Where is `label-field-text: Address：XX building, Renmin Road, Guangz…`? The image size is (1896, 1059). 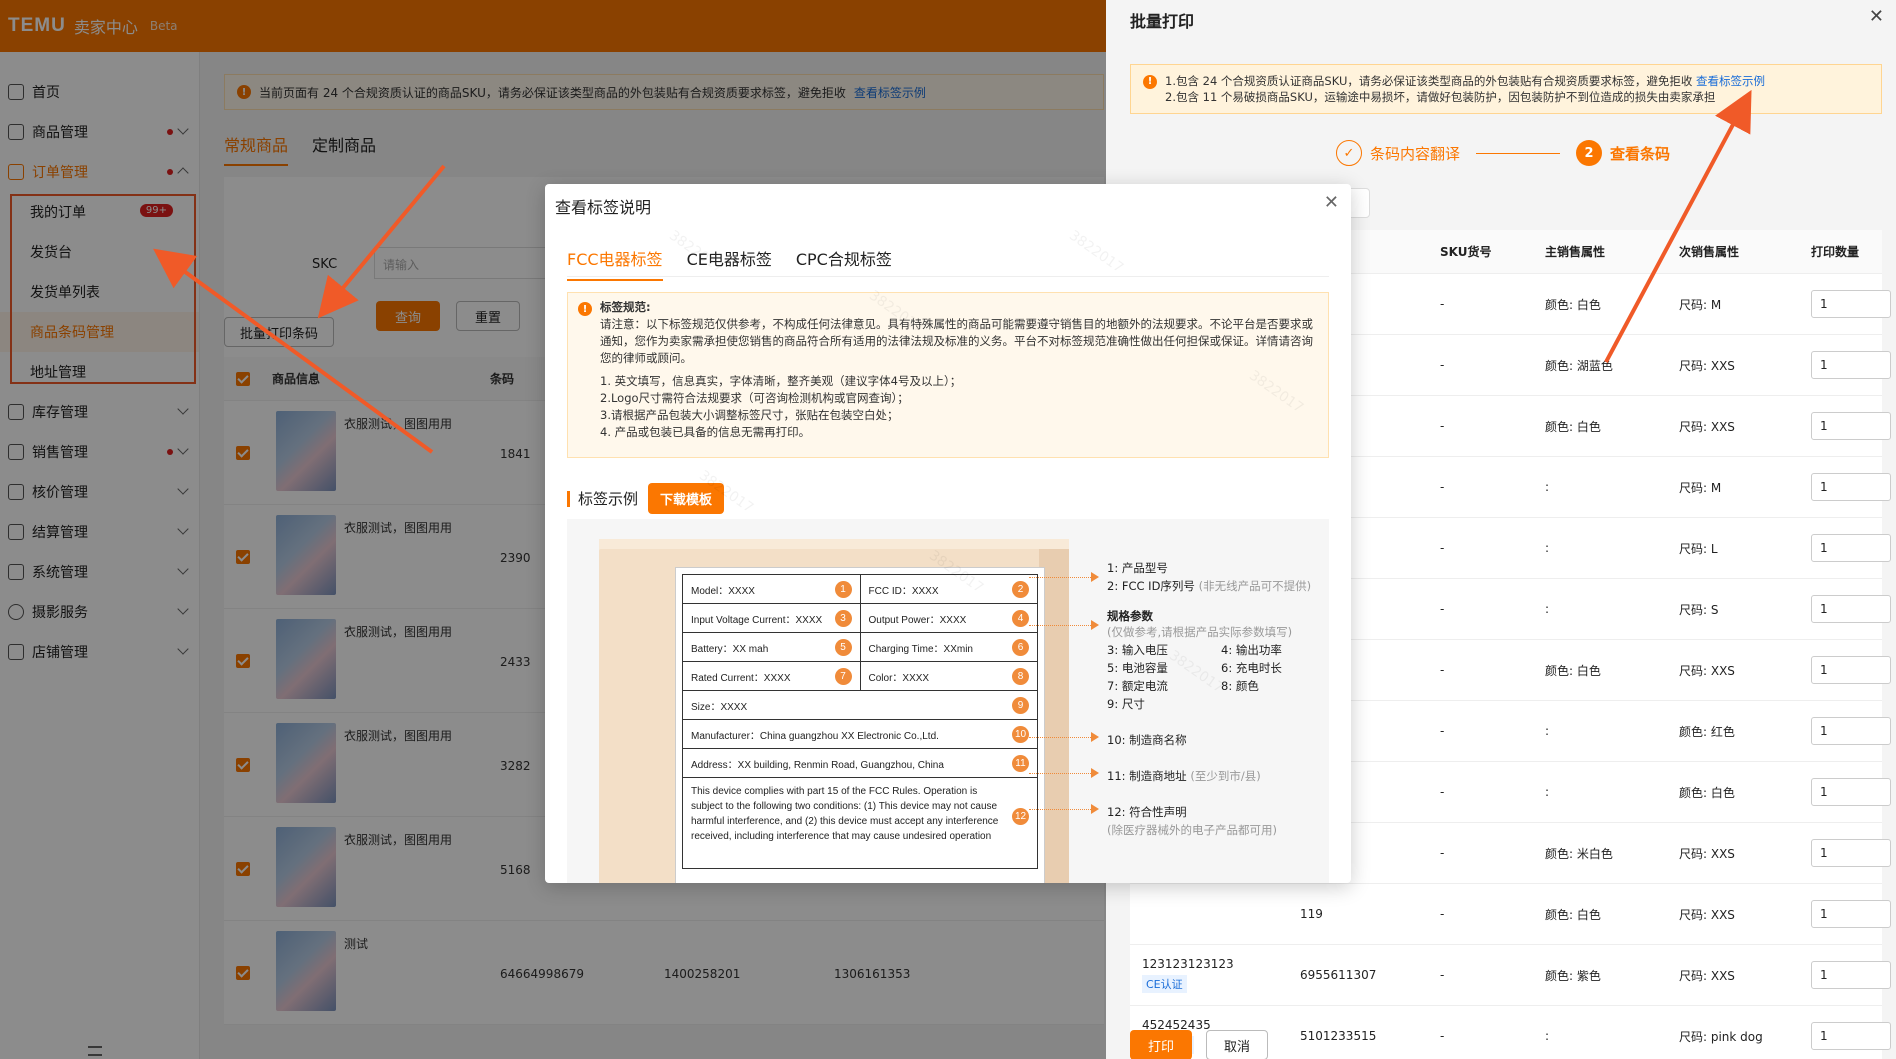
label-field-text: Address：XX building, Renmin Road, Guangz… is located at coordinates (817, 765).